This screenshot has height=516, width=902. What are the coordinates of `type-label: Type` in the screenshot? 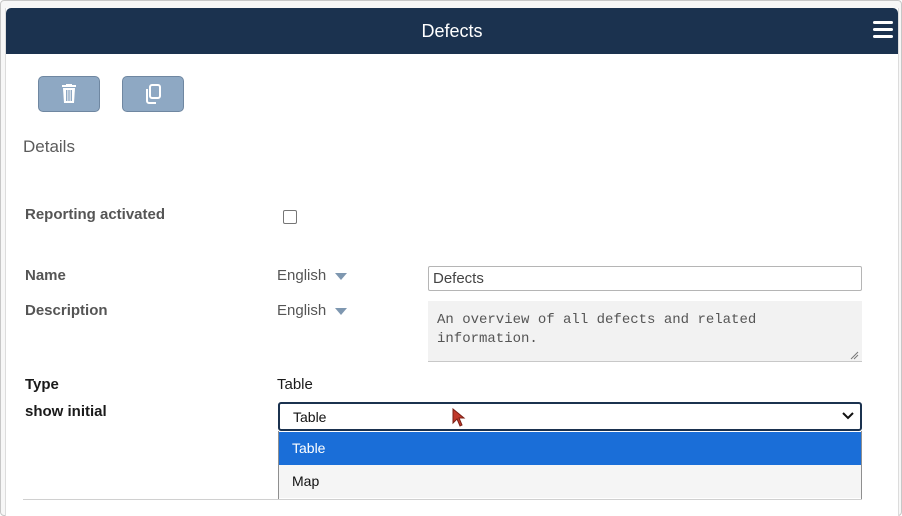 It's located at (42, 384).